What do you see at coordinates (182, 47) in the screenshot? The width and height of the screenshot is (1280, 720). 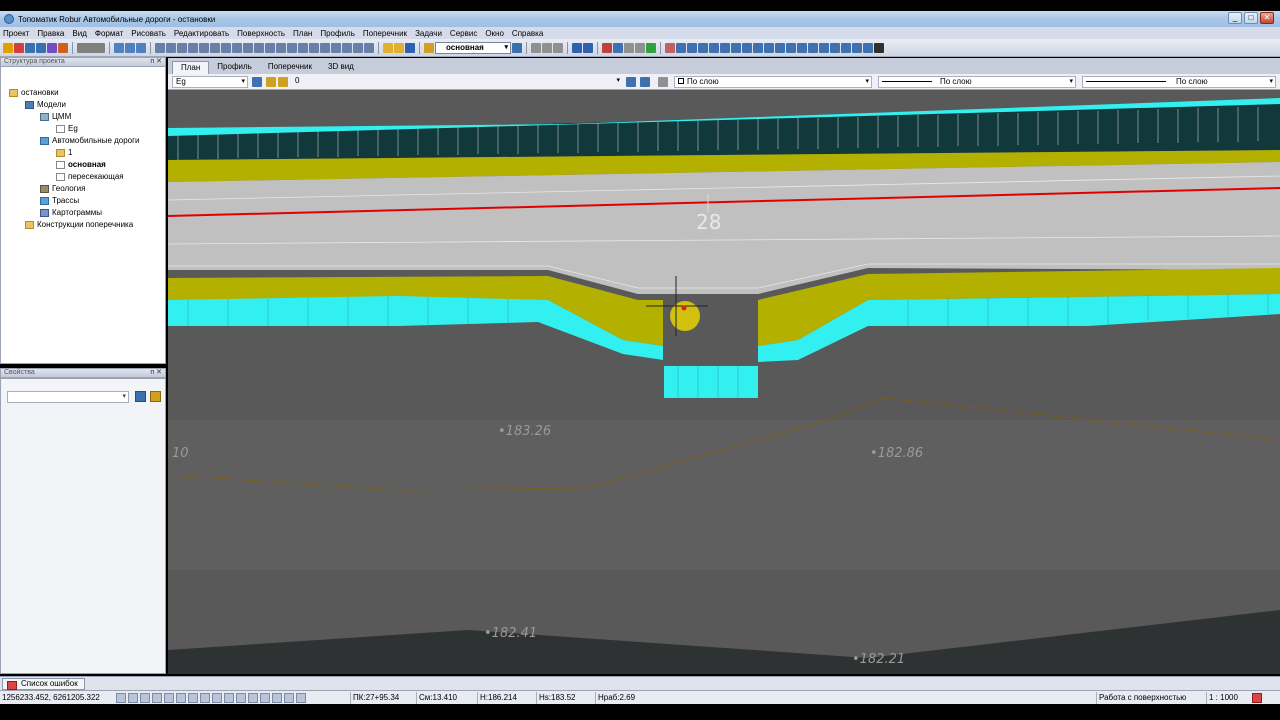 I see `spline-icon` at bounding box center [182, 47].